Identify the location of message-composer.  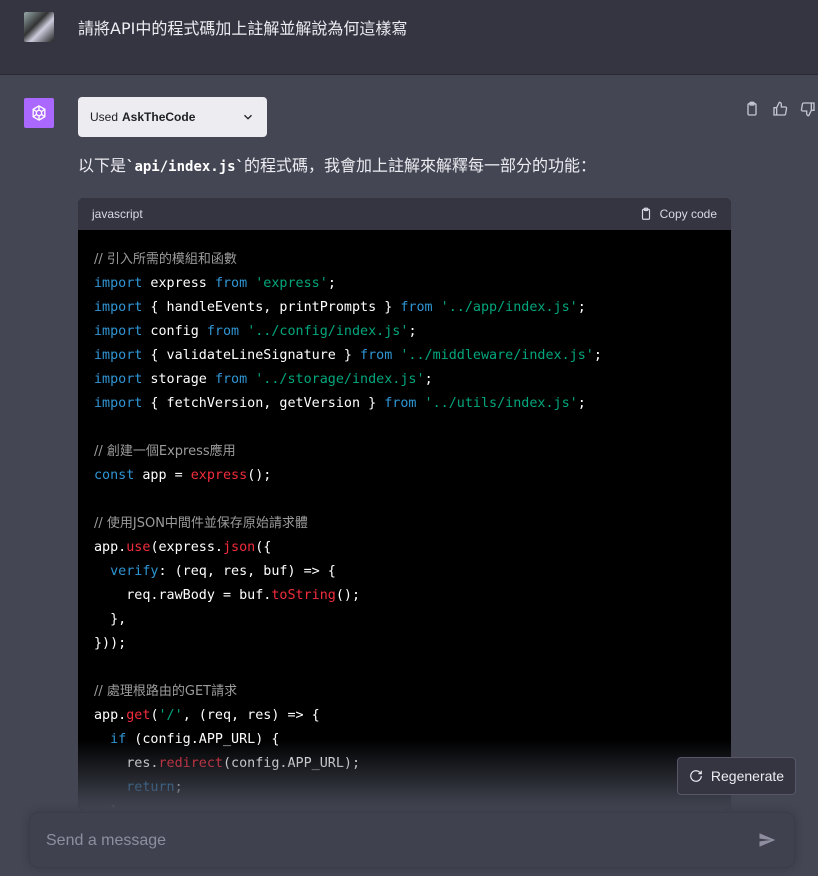
(412, 840).